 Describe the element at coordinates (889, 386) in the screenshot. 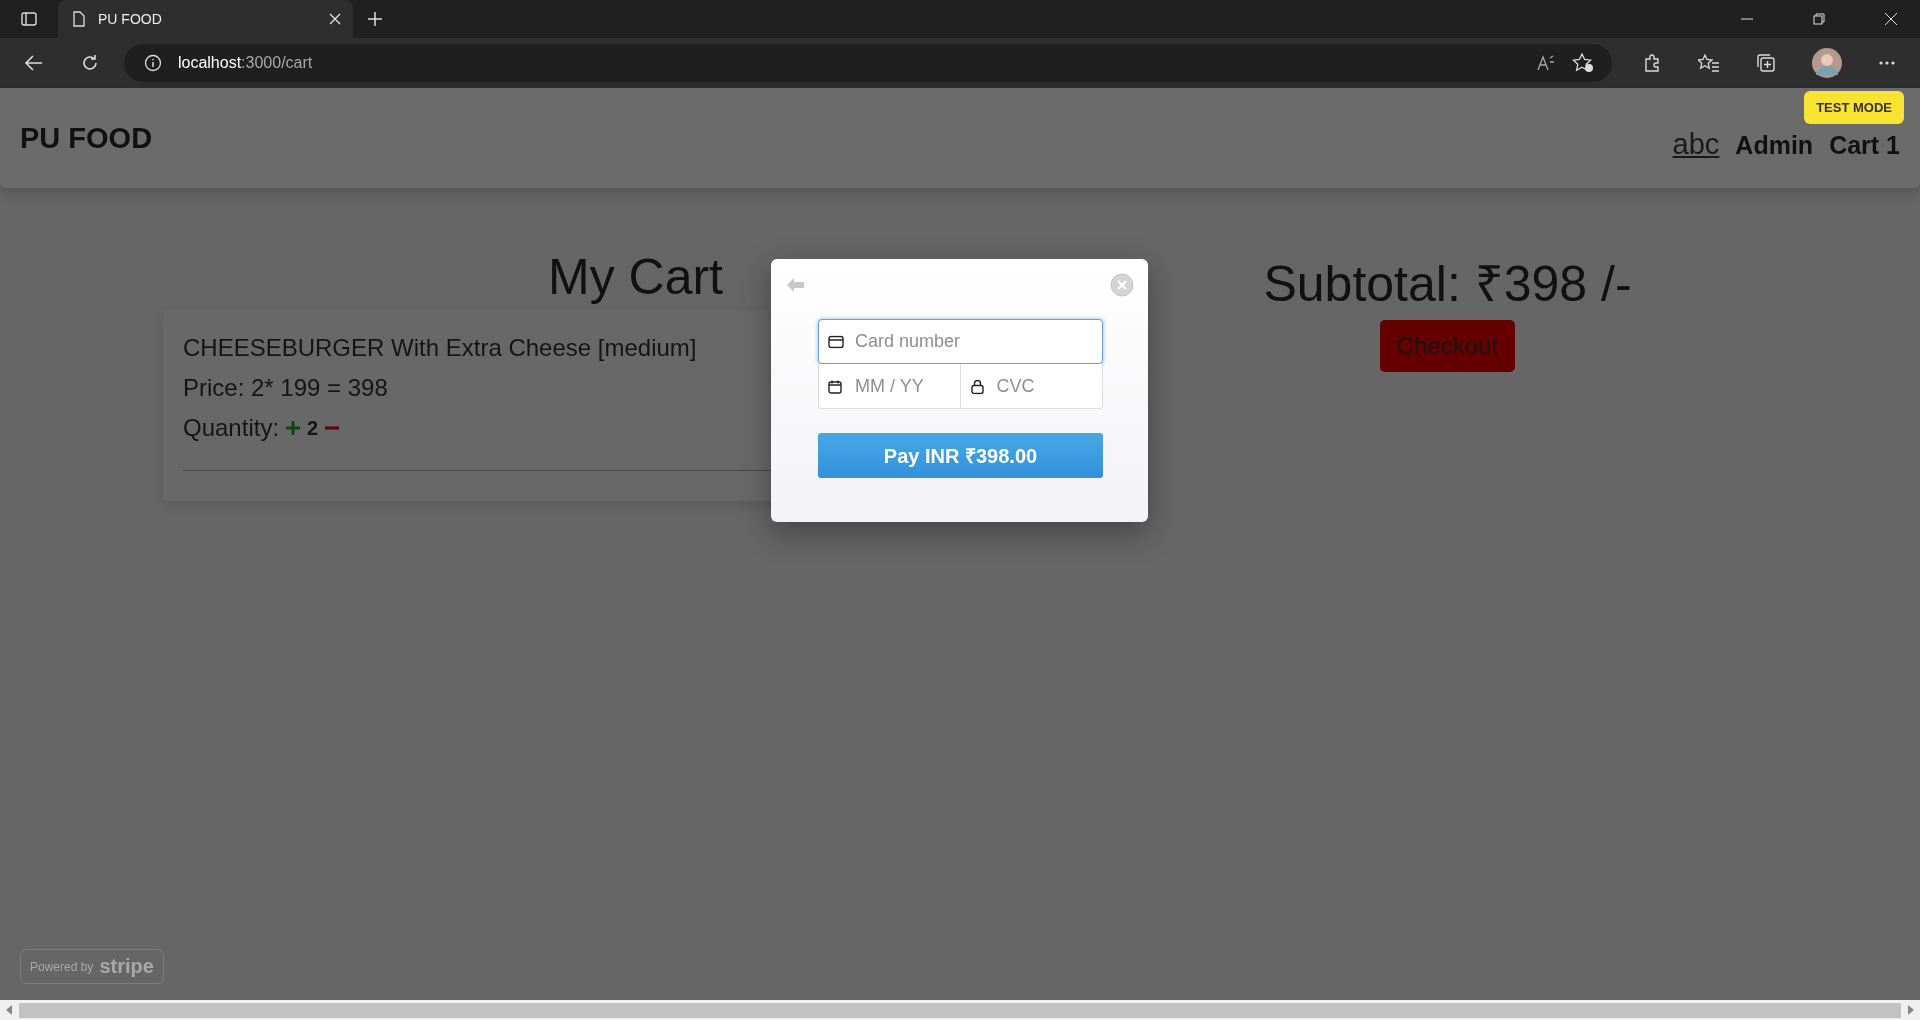

I see `expiry-field: MM / YY` at that location.